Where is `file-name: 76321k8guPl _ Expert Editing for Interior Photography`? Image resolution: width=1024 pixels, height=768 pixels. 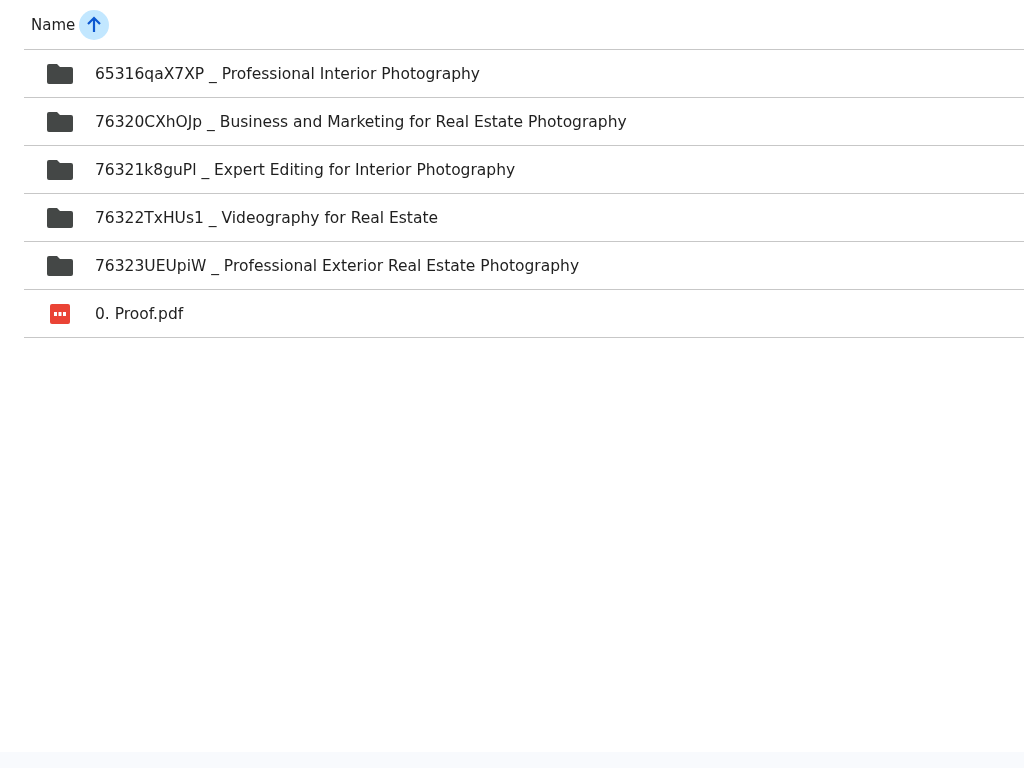
file-name: 76321k8guPl _ Expert Editing for Interior Photography is located at coordinates (305, 169).